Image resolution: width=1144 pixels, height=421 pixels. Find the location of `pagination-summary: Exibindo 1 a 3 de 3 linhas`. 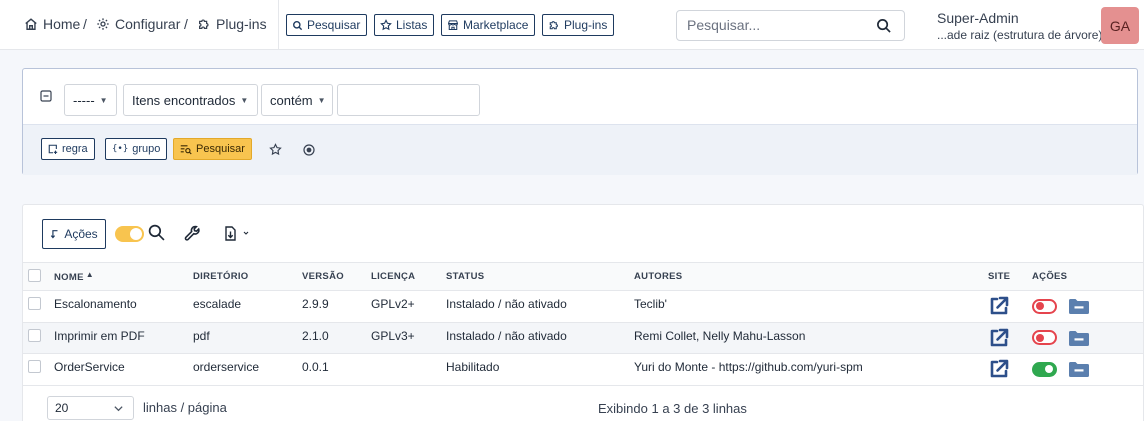

pagination-summary: Exibindo 1 a 3 de 3 linhas is located at coordinates (672, 408).